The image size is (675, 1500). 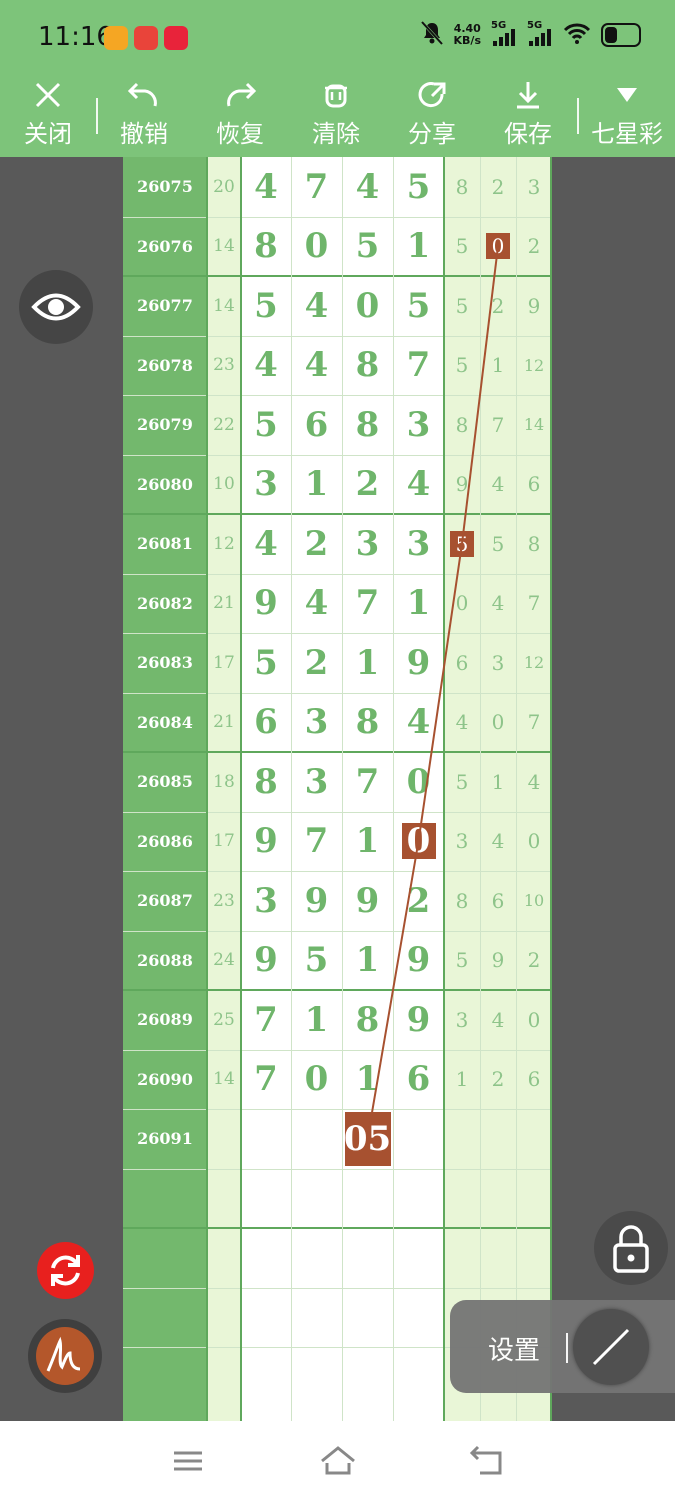 I want to click on undo-button: 撤销, so click(x=144, y=116).